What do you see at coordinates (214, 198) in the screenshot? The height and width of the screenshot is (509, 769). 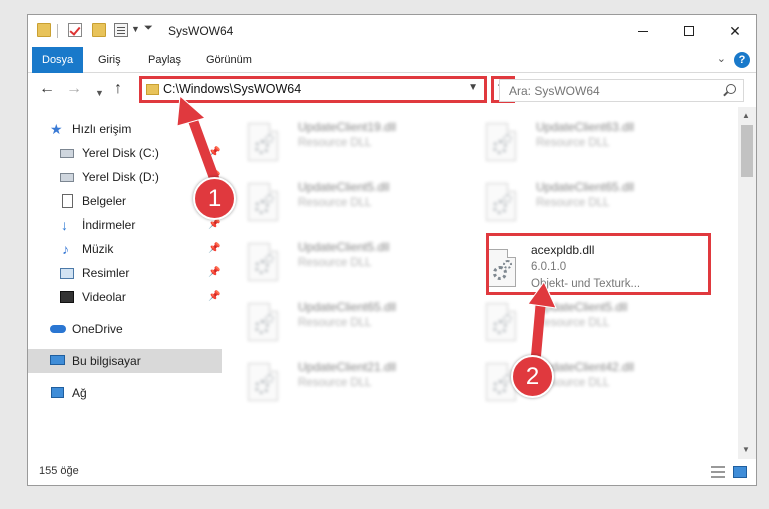 I see `step-1-badge: 1` at bounding box center [214, 198].